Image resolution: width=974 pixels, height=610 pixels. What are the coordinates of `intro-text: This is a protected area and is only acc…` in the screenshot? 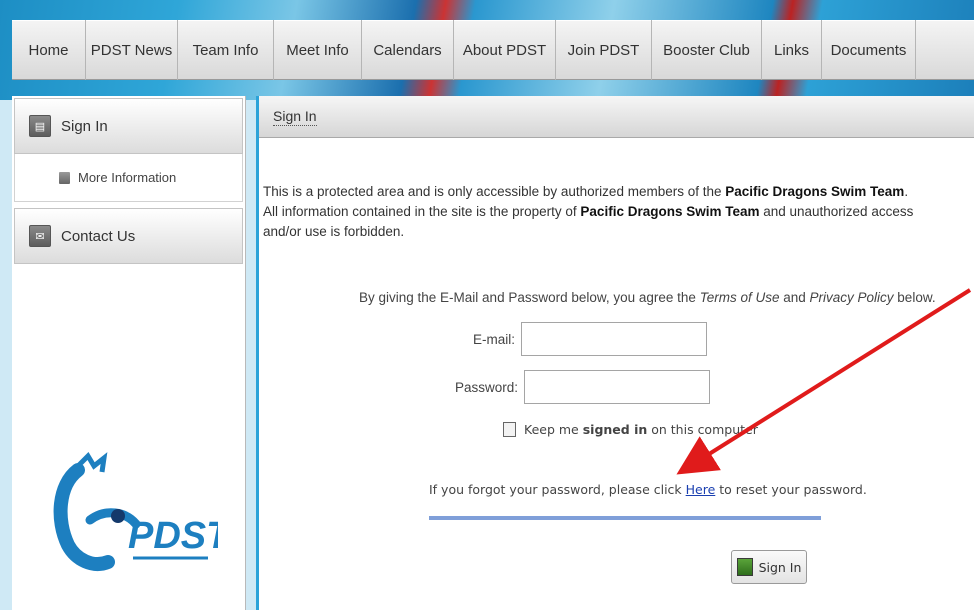 It's located at (608, 212).